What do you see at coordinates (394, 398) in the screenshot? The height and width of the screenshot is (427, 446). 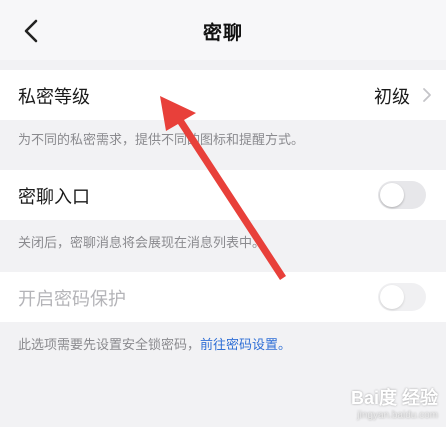 I see `watermark-brand: Bai度 经验` at bounding box center [394, 398].